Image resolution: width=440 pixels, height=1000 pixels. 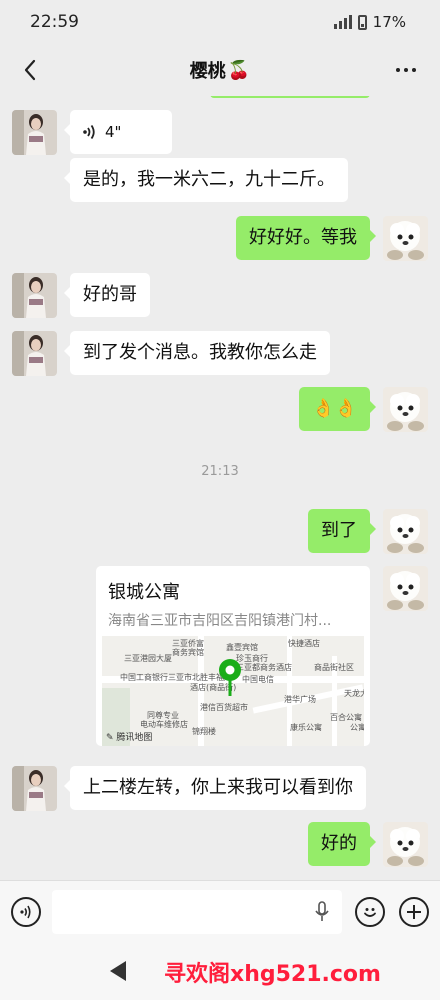 What do you see at coordinates (398, 70) in the screenshot?
I see `more-icon` at bounding box center [398, 70].